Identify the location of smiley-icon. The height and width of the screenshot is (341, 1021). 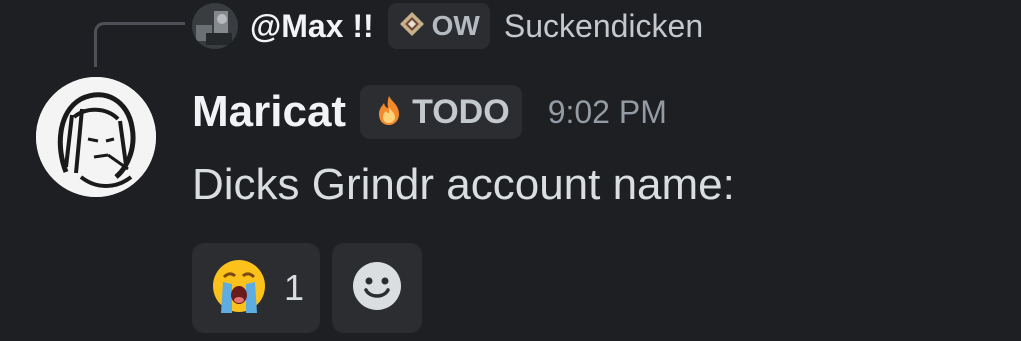
(377, 288).